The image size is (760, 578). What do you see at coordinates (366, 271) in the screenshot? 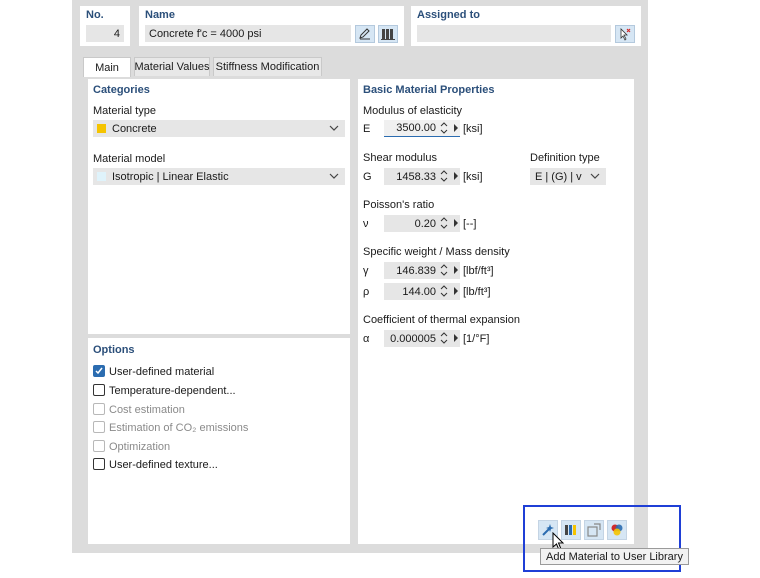
I see `gamma-symbol: γ` at bounding box center [366, 271].